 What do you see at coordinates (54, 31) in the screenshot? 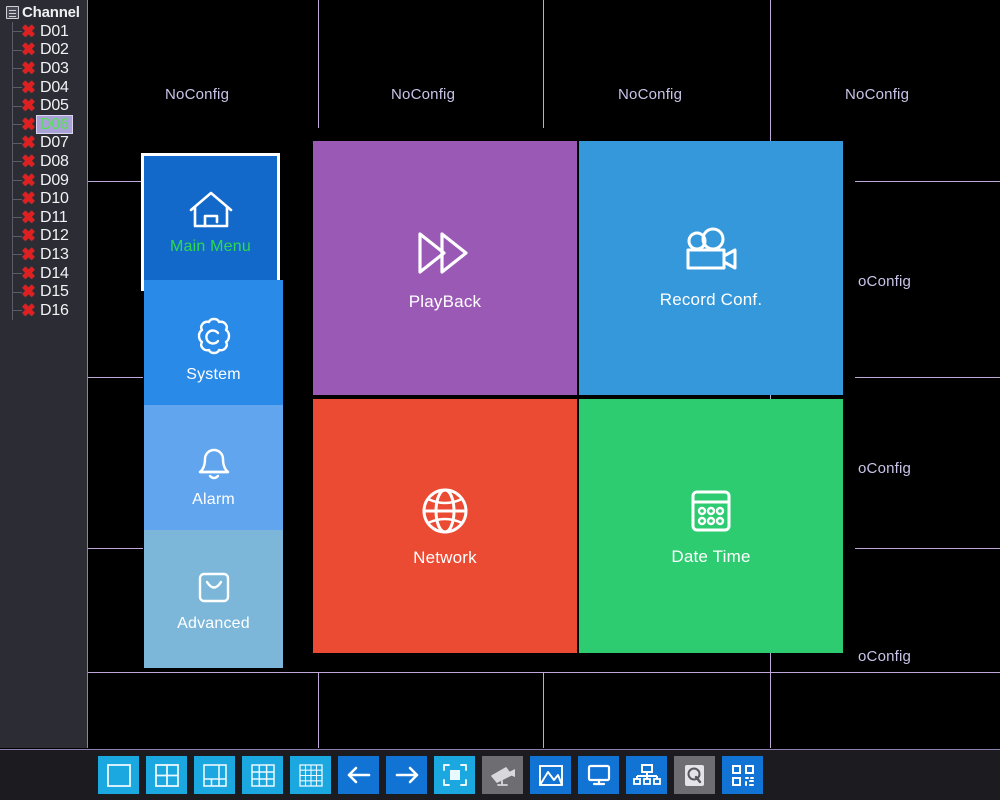
I see `channel-name-label: D01` at bounding box center [54, 31].